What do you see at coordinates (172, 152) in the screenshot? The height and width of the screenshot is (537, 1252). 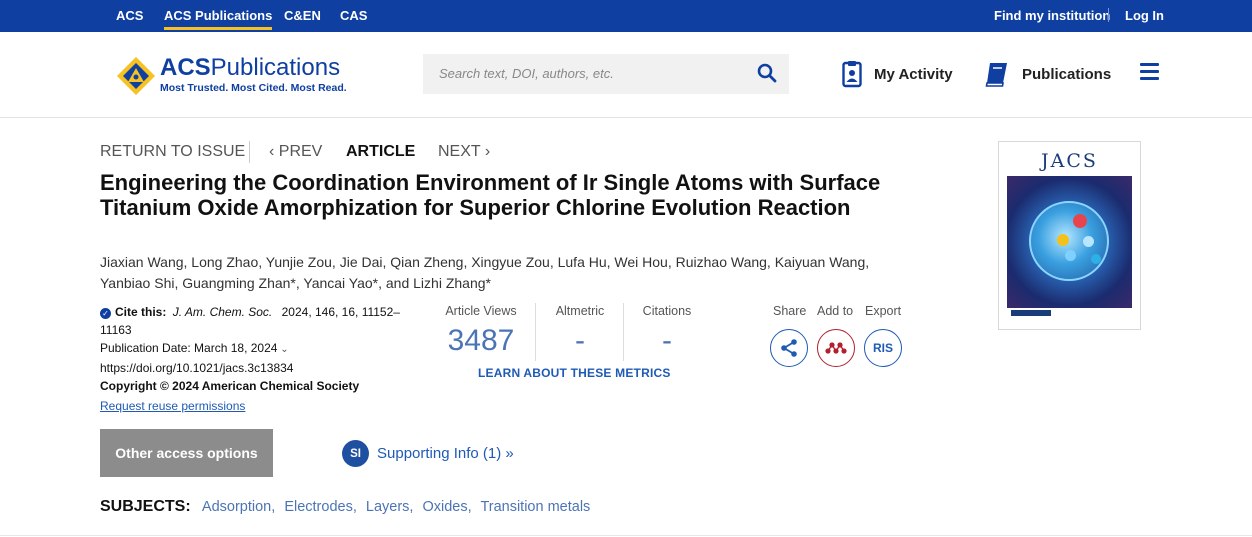 I see `return-to-issue-link: RETURN TO ISSUE` at bounding box center [172, 152].